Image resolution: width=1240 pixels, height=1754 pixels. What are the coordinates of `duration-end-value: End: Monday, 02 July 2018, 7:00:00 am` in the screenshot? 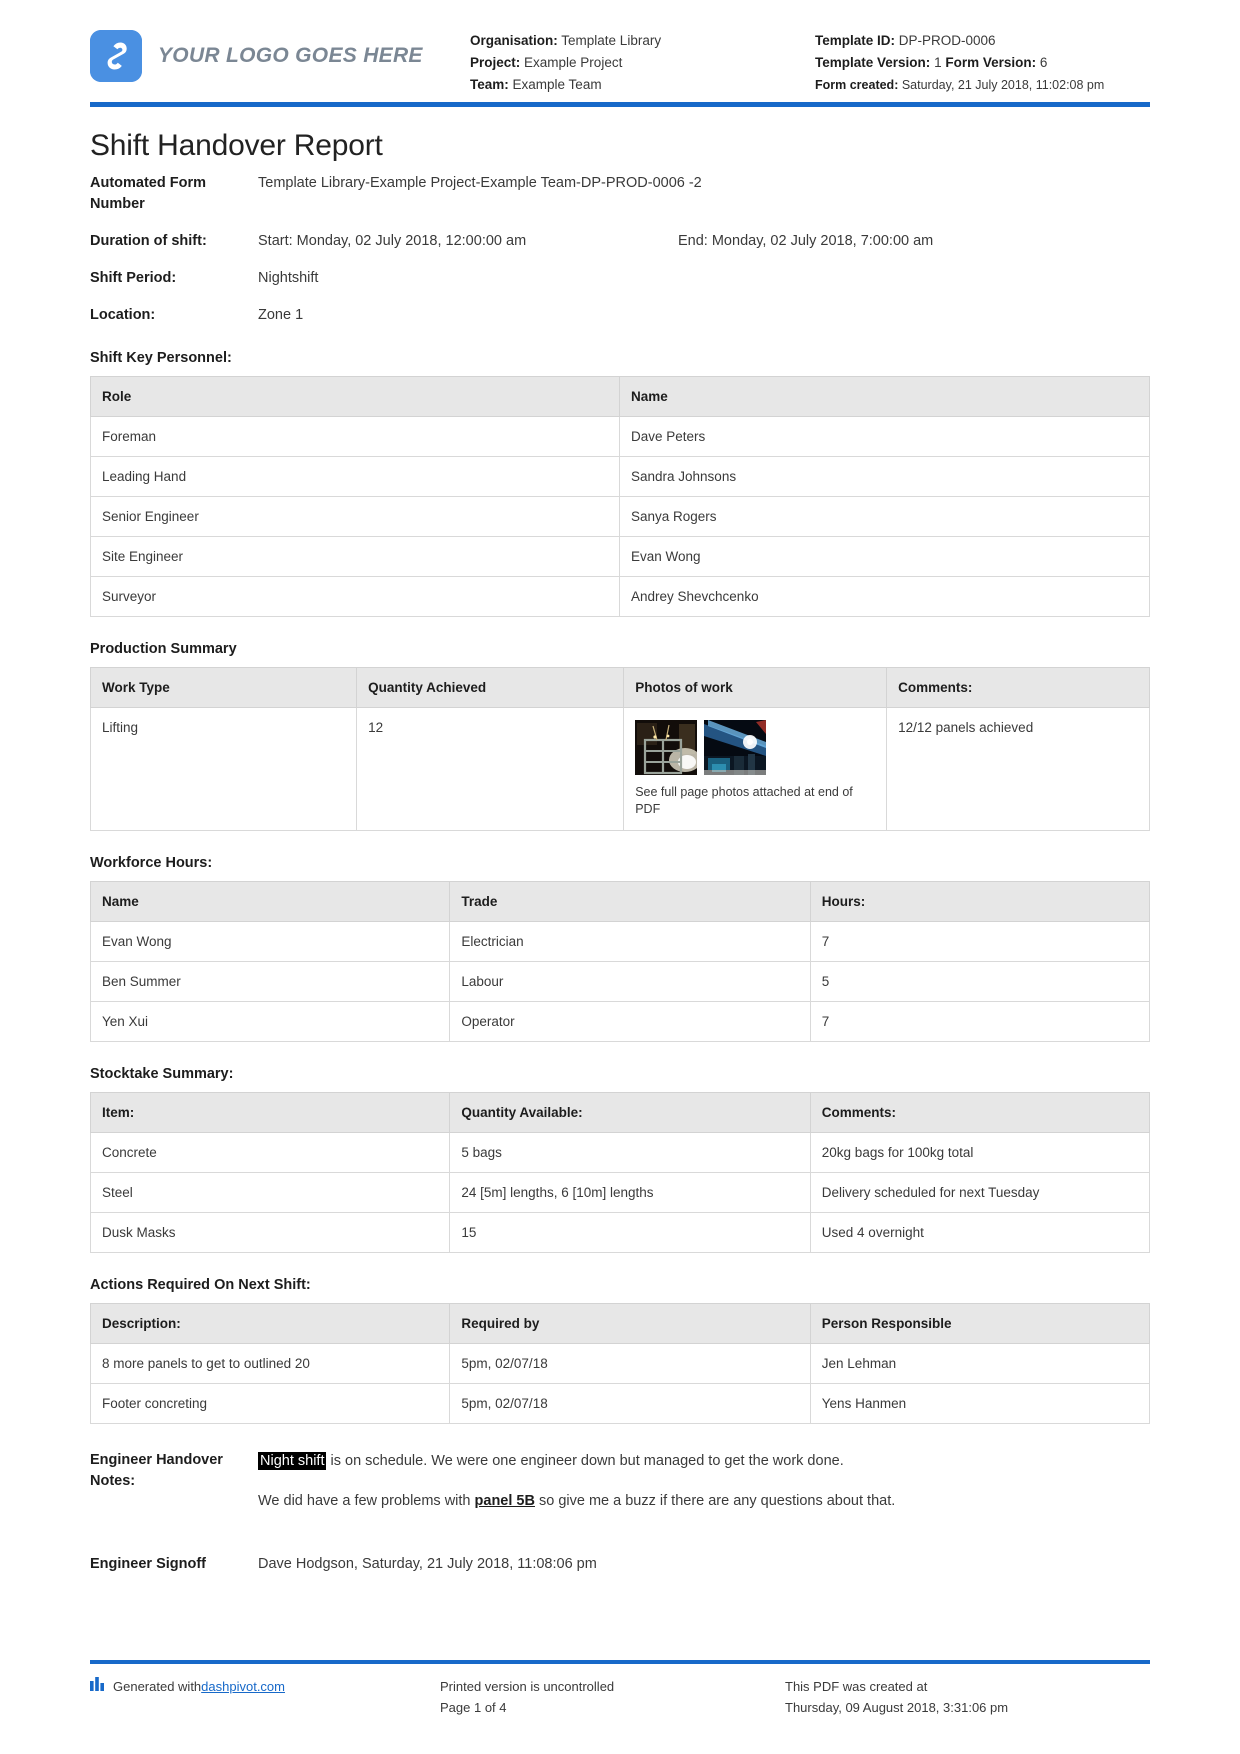 It's located at (806, 241).